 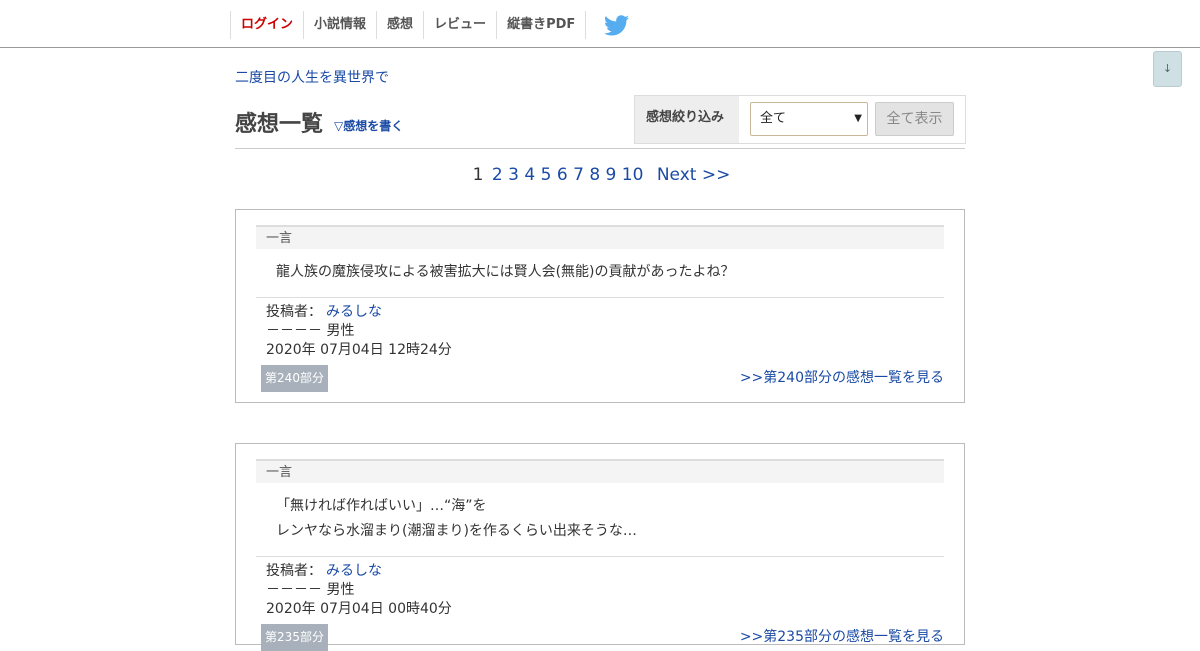 I want to click on page-4-link: 4, so click(x=529, y=175).